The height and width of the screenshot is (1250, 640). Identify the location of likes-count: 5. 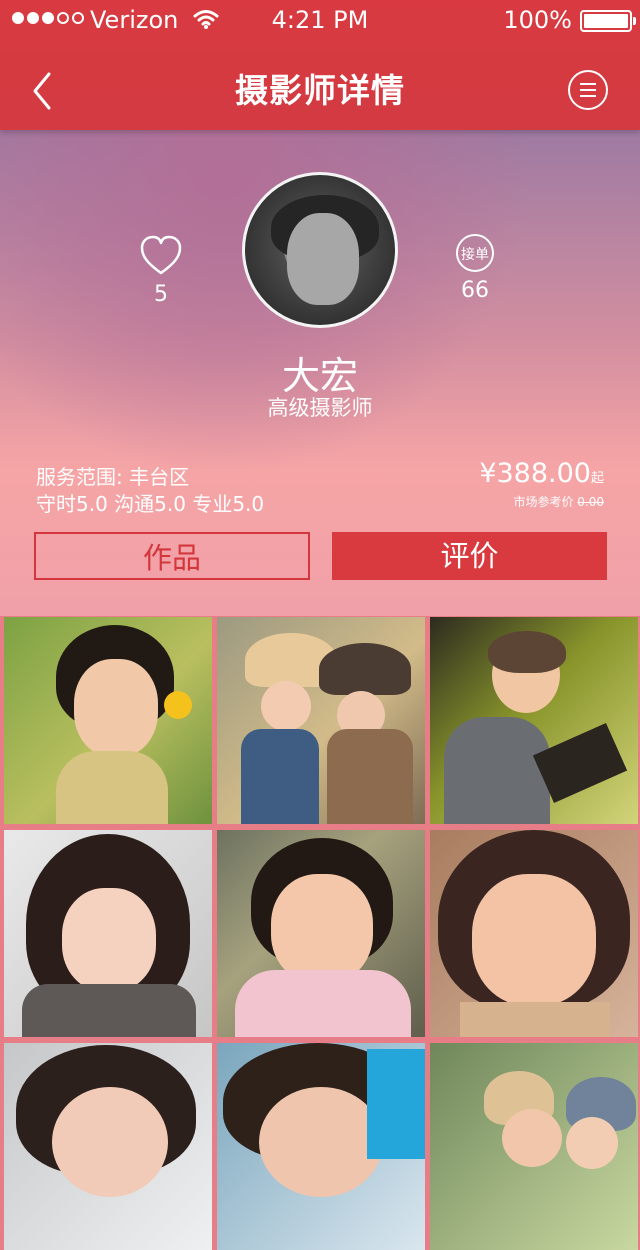
(161, 294).